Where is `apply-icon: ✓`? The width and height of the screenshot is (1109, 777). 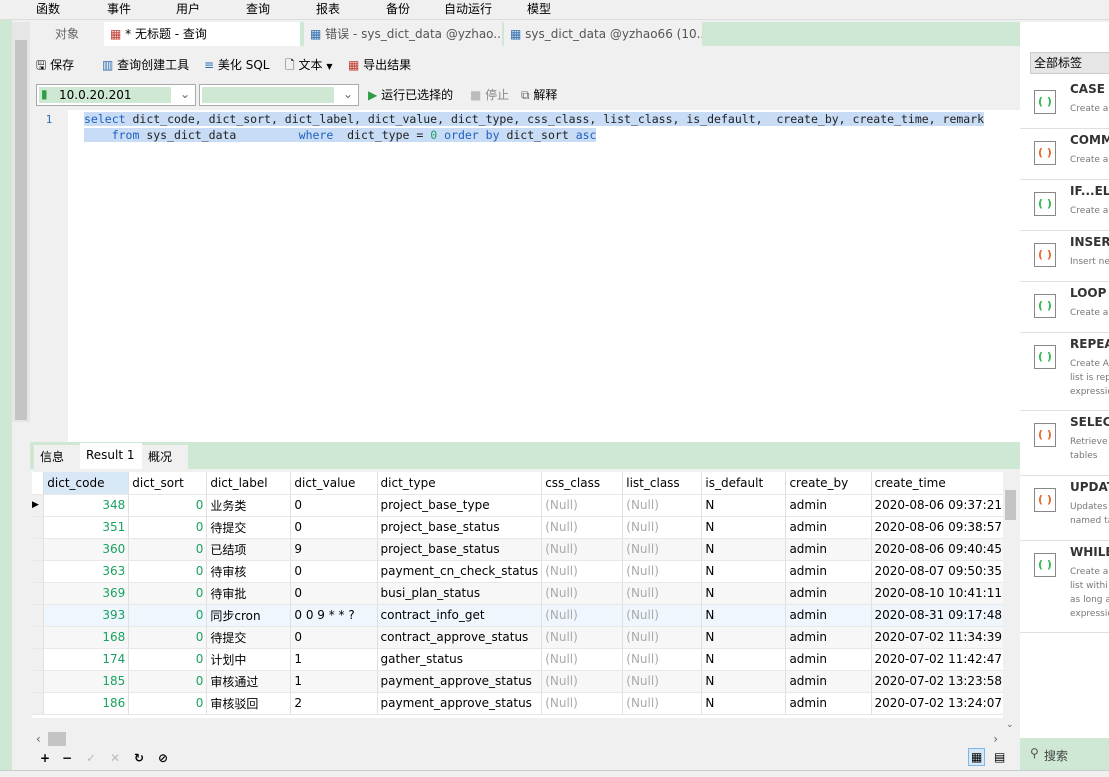 apply-icon: ✓ is located at coordinates (91, 758).